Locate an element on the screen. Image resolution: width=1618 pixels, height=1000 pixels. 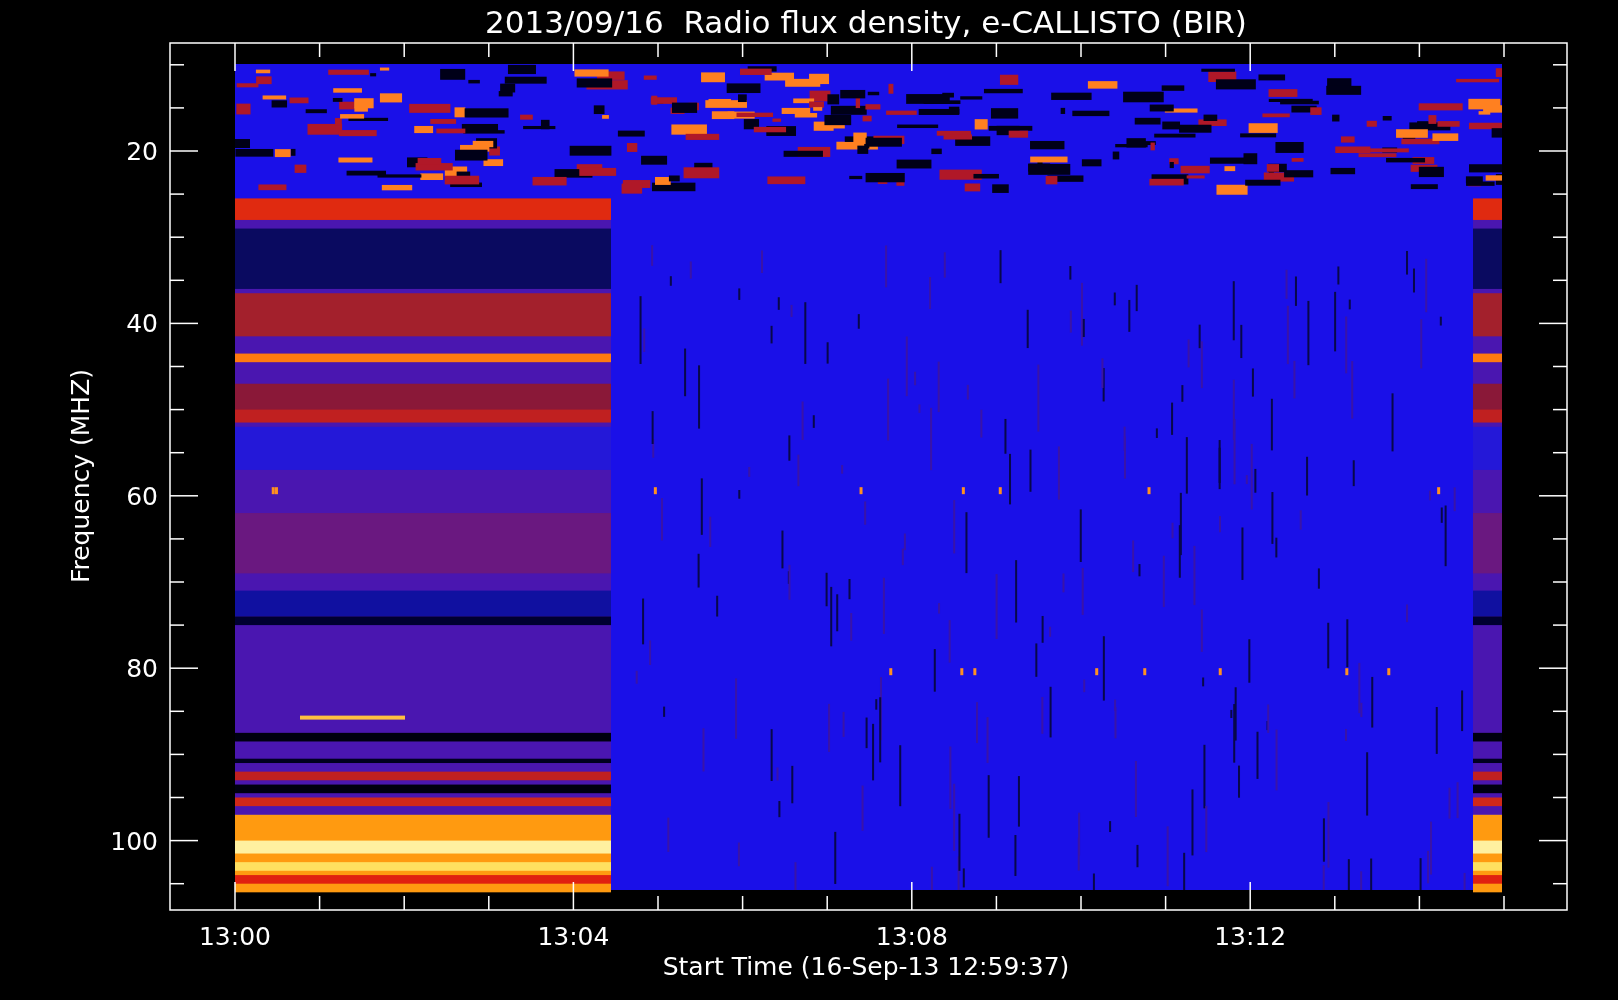
tick-label: 60 is located at coordinates (142, 496).